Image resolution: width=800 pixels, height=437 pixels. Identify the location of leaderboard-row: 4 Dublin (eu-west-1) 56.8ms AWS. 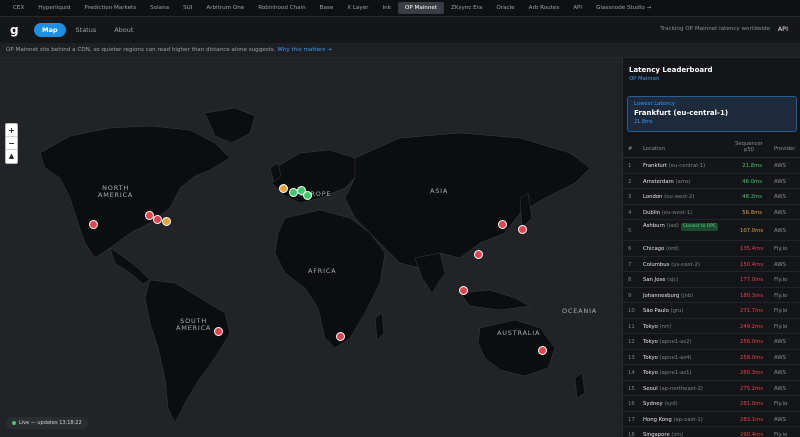
(711, 212).